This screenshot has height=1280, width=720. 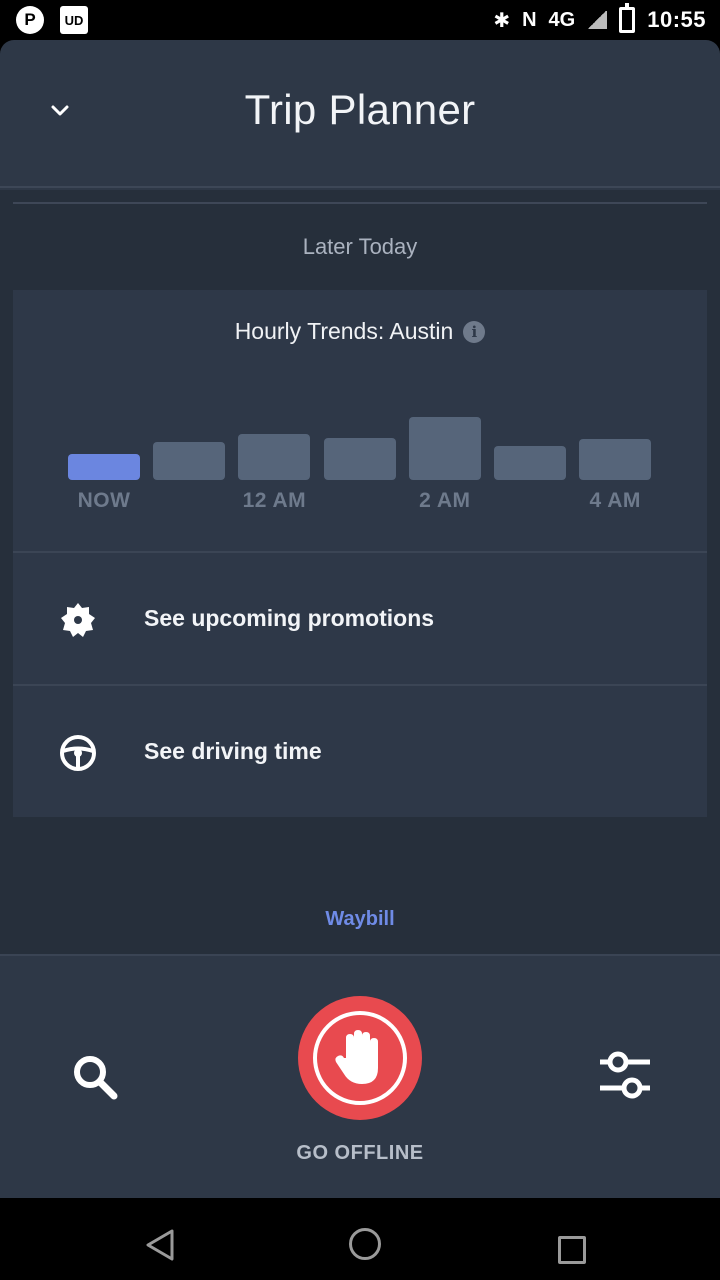 What do you see at coordinates (562, 19) in the screenshot?
I see `network-icon: 4G` at bounding box center [562, 19].